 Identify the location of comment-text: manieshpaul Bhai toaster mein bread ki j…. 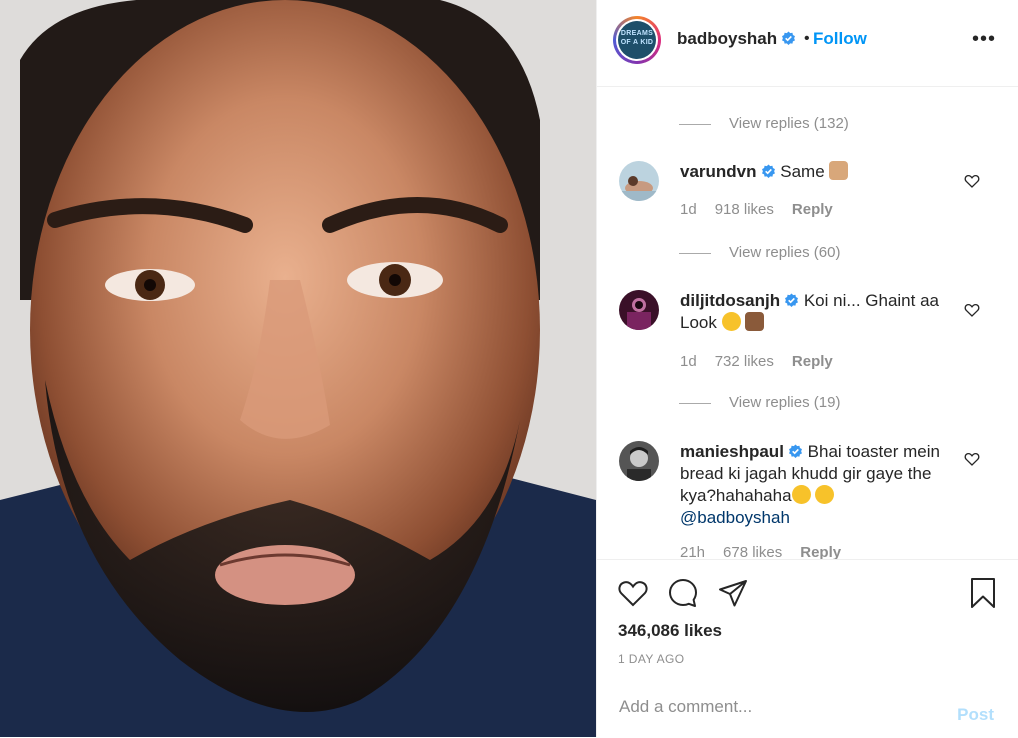
(810, 484).